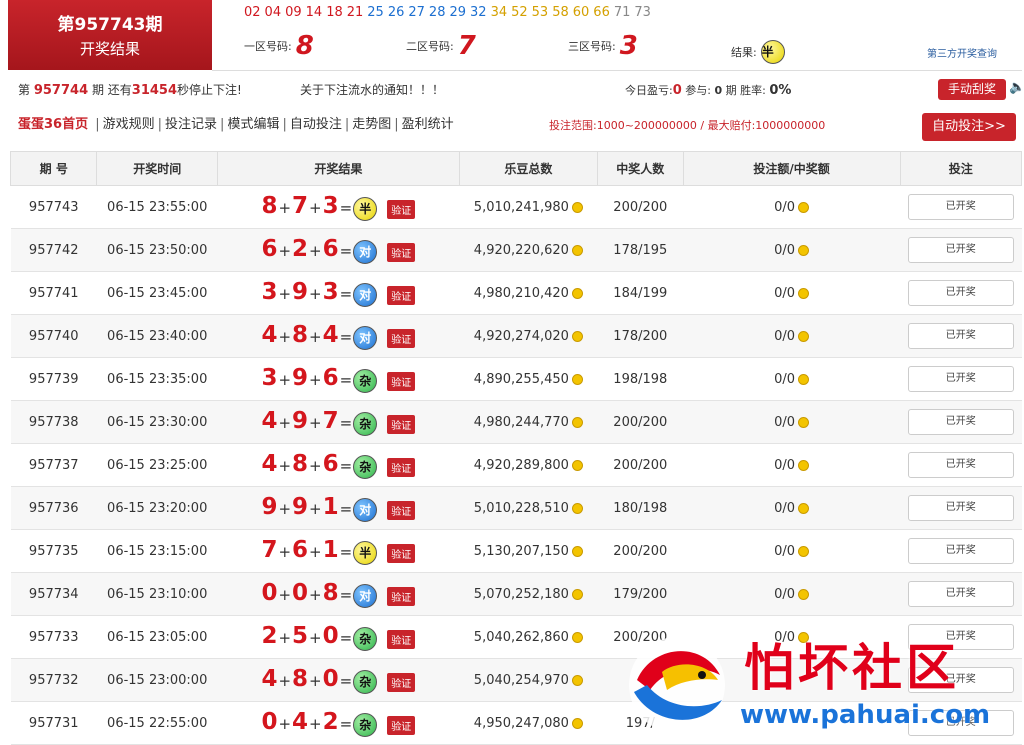  I want to click on total-cell: 5,040,262,860, so click(528, 637).